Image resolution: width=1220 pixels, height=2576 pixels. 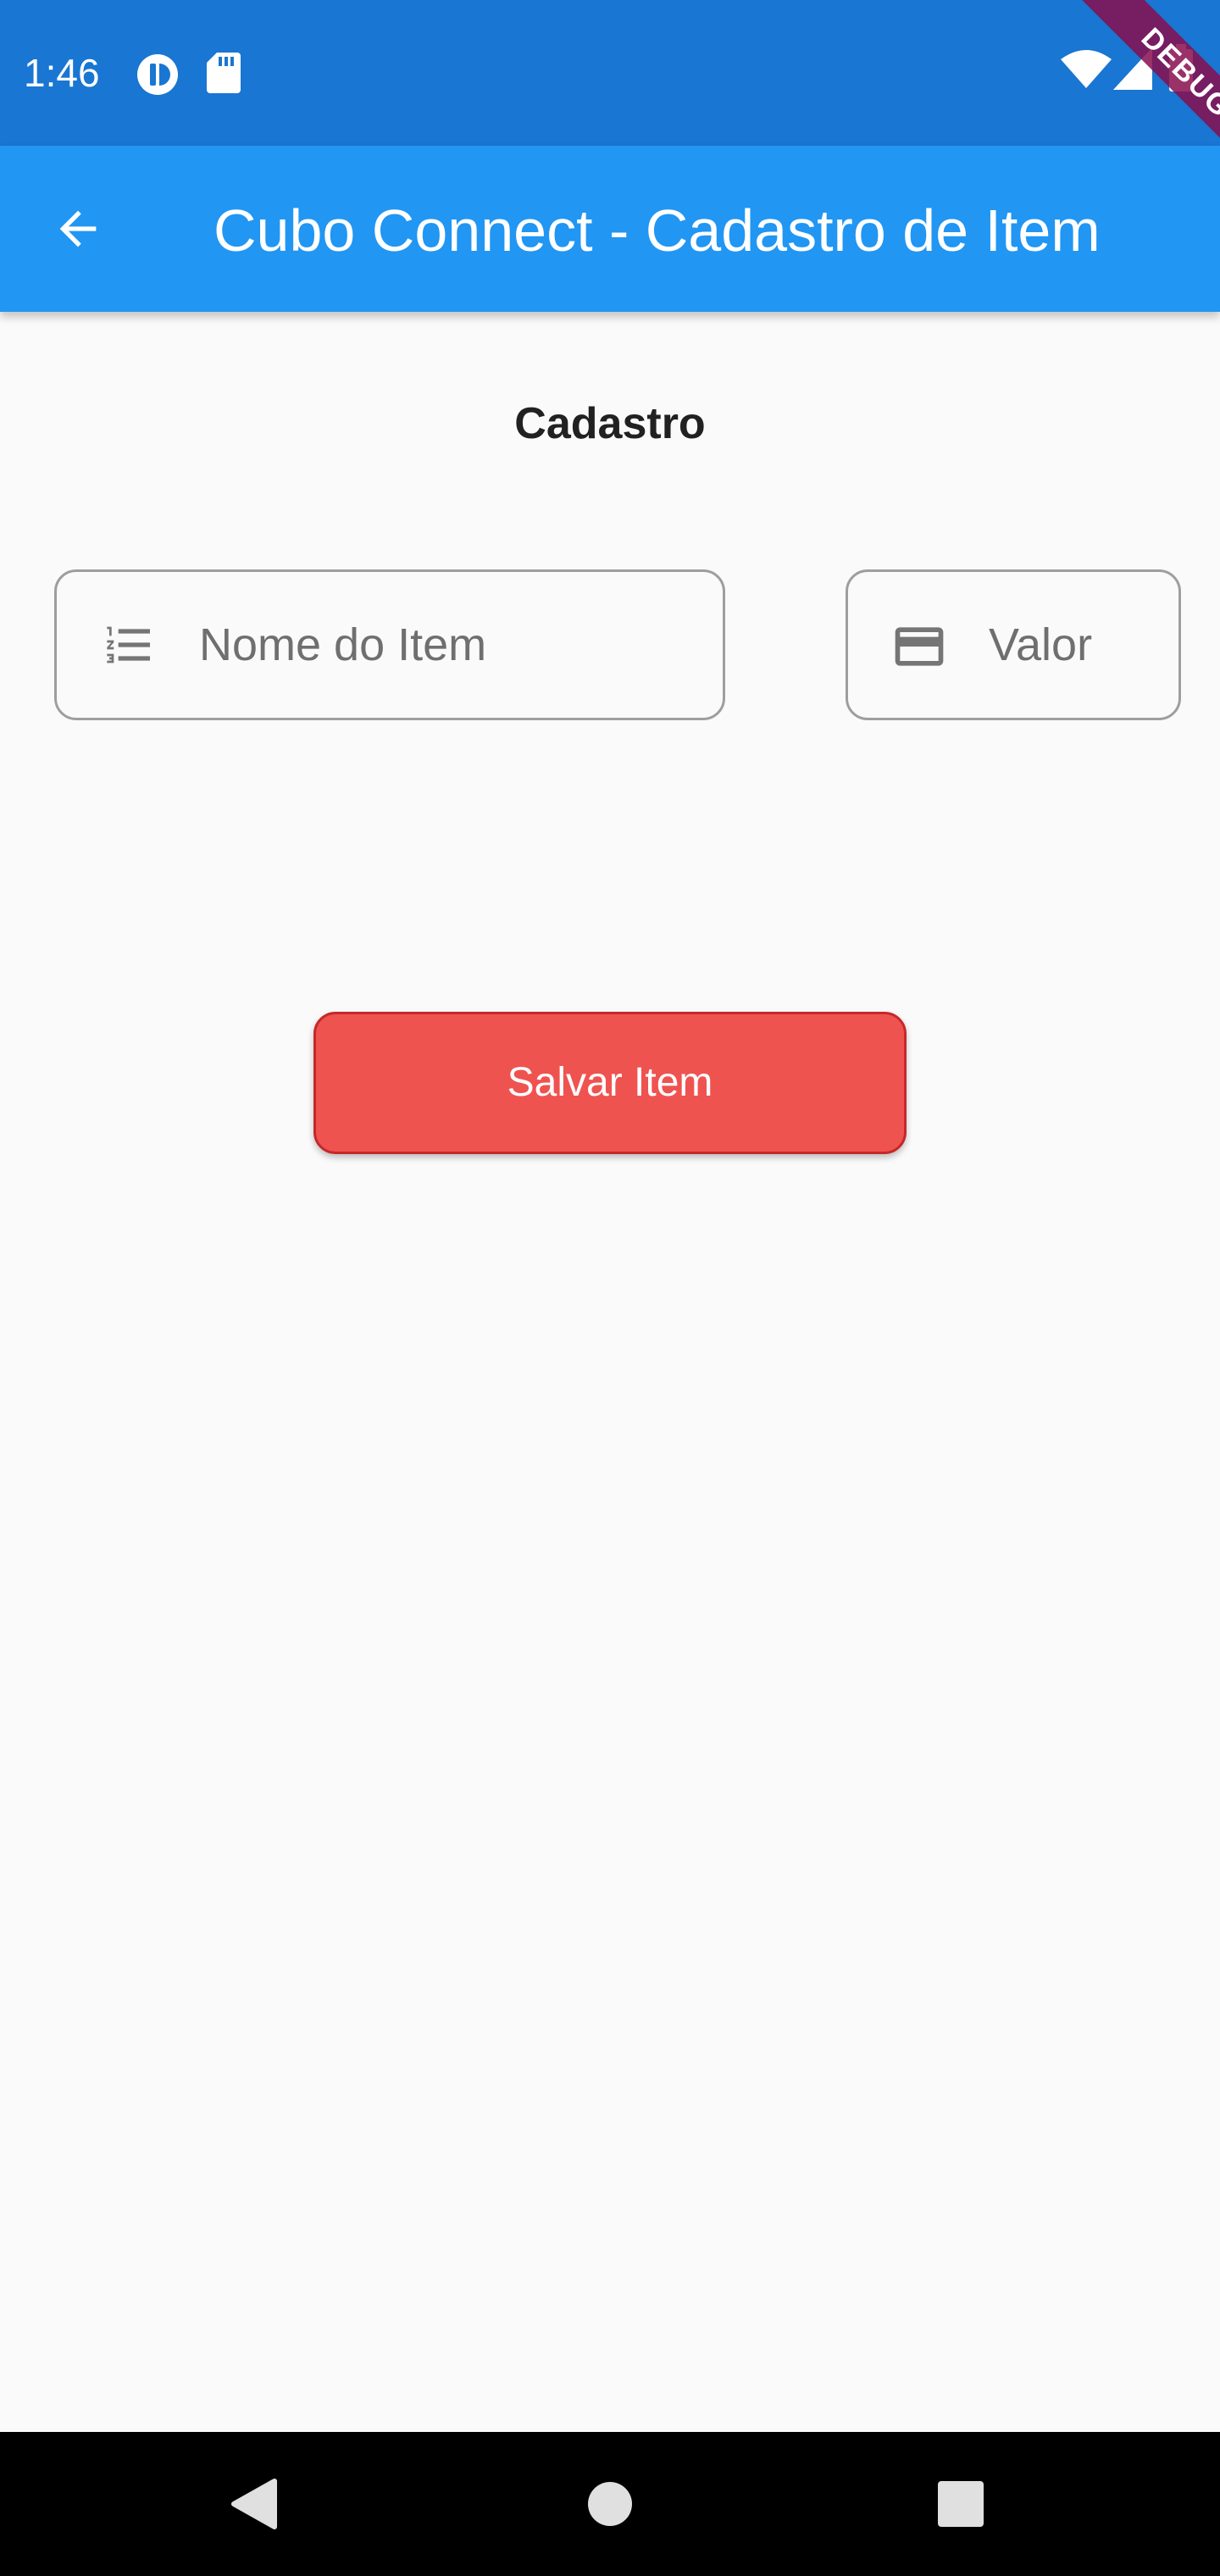 I want to click on page-title: Cubo Connect - Cadastro de Item, so click(x=657, y=230).